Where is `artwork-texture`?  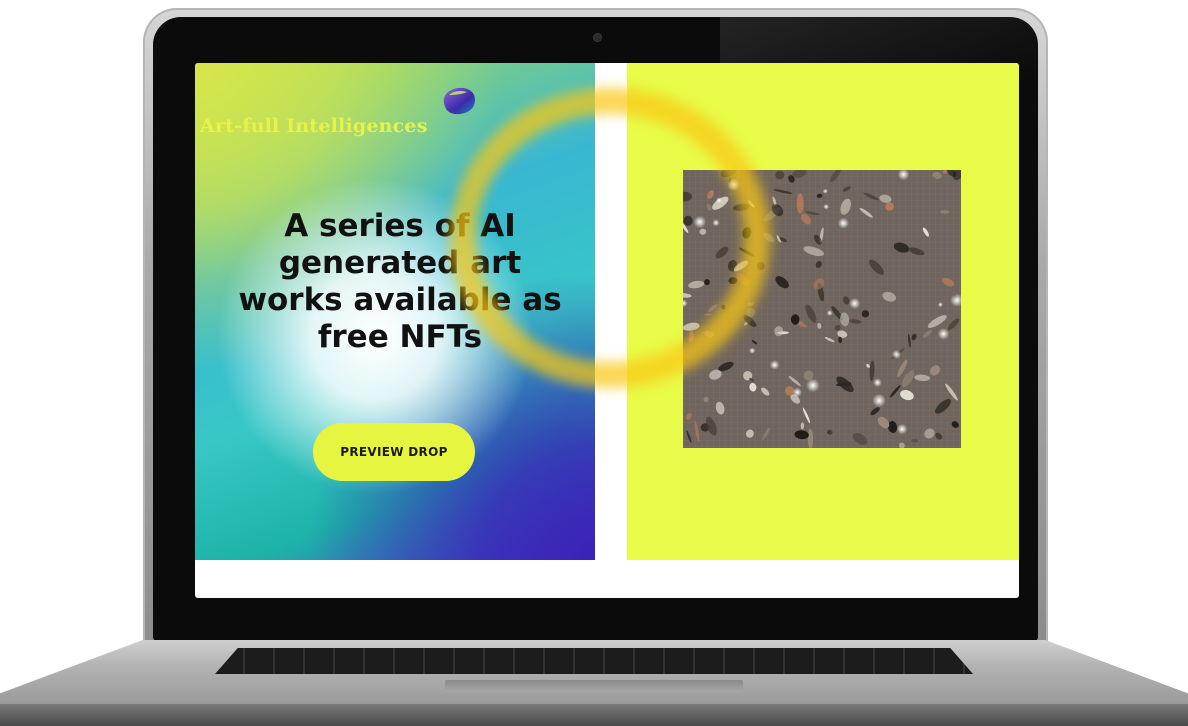 artwork-texture is located at coordinates (822, 309).